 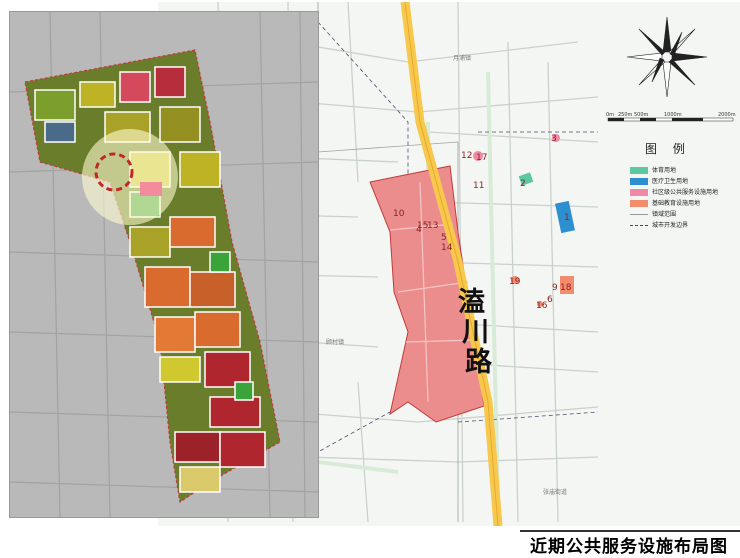 I want to click on facility-label-5: 5, so click(x=444, y=238).